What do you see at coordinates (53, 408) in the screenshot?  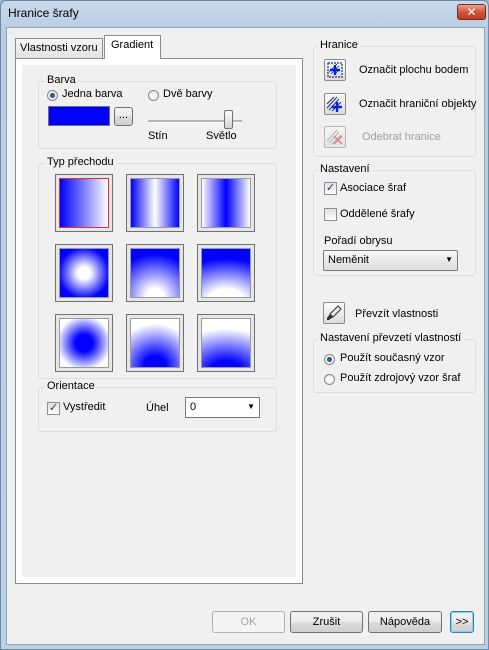 I see `center-checkbox: ✓` at bounding box center [53, 408].